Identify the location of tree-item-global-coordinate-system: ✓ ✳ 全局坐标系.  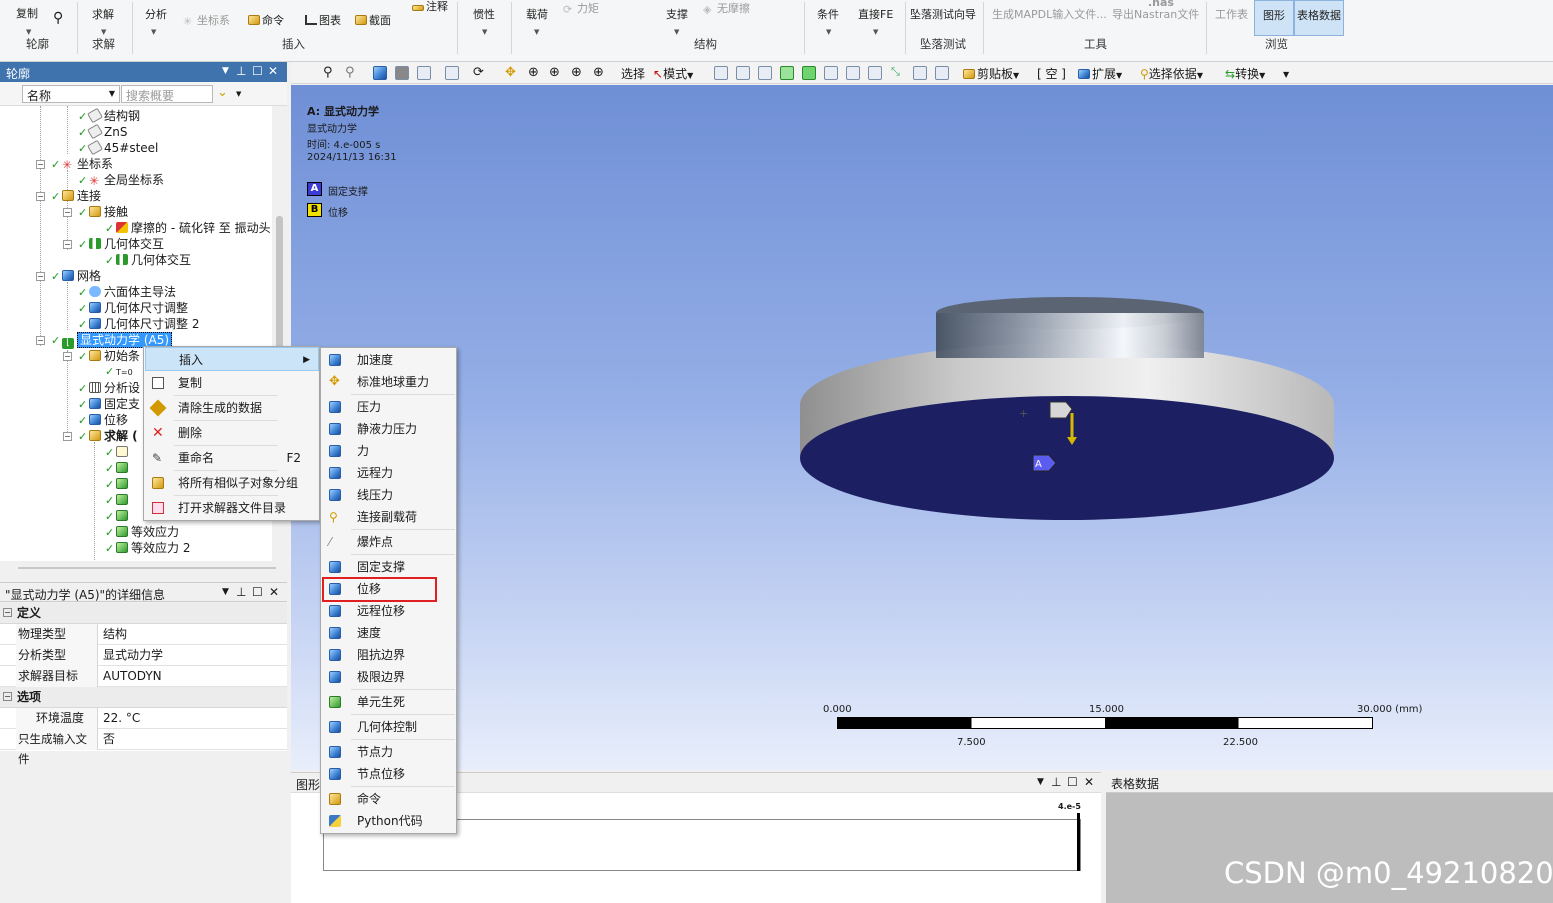
(121, 180).